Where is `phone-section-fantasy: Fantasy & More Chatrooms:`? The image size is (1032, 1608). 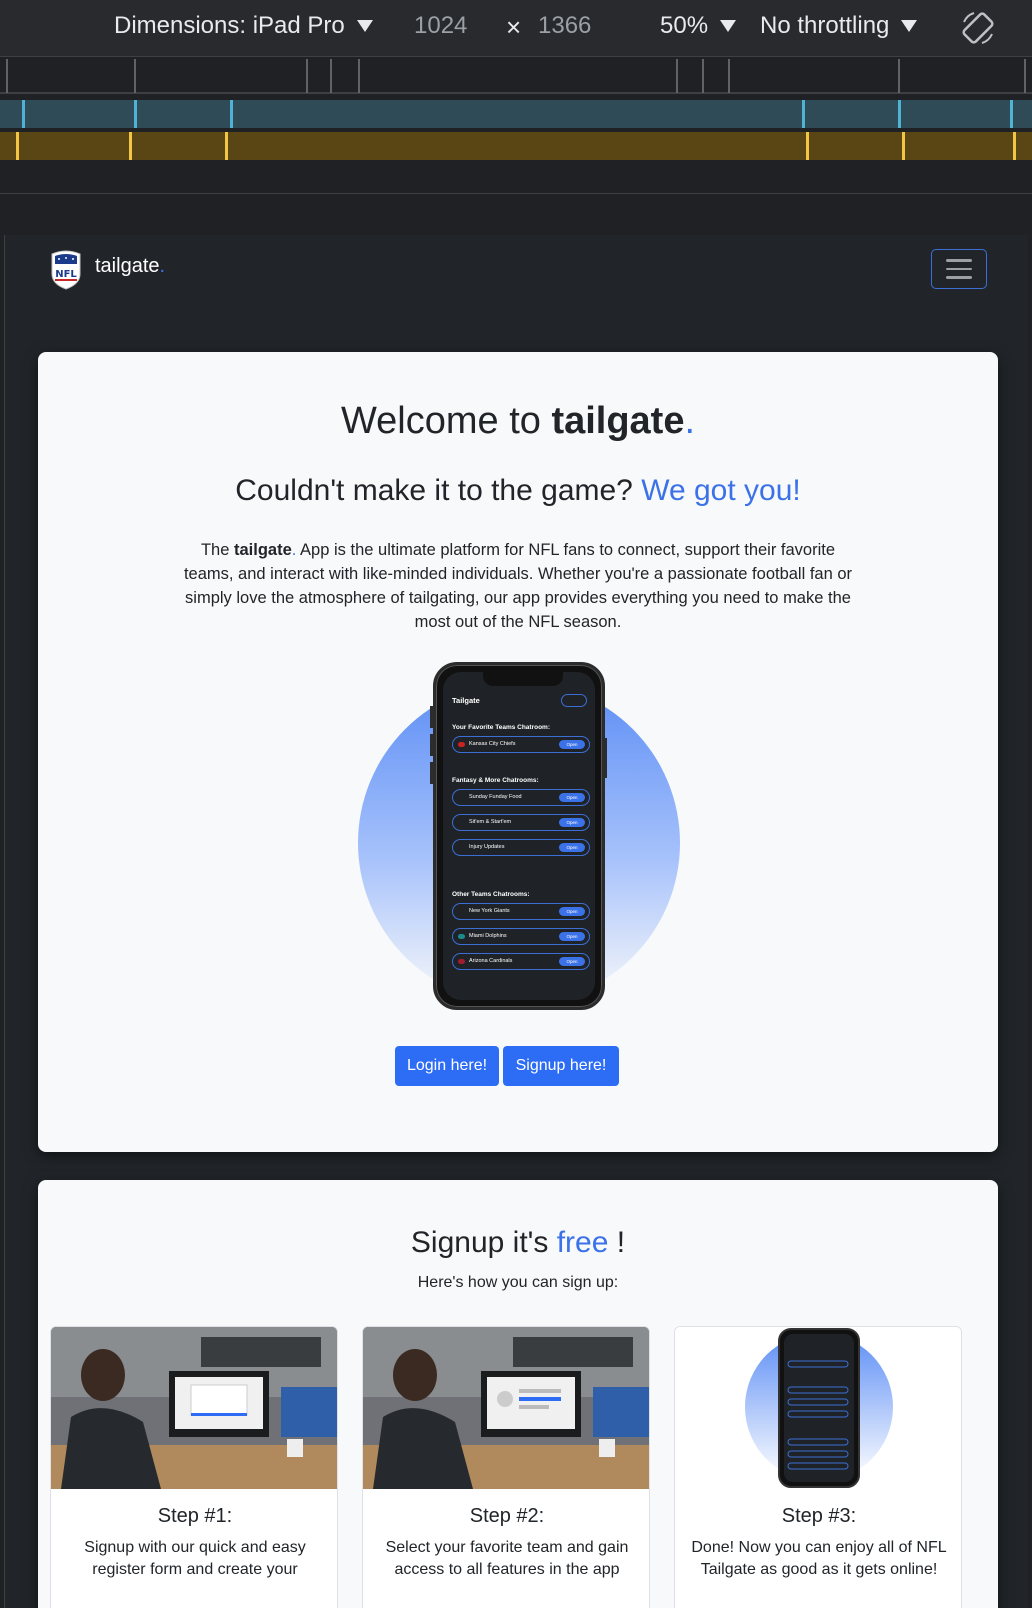 phone-section-fantasy: Fantasy & More Chatrooms: is located at coordinates (495, 780).